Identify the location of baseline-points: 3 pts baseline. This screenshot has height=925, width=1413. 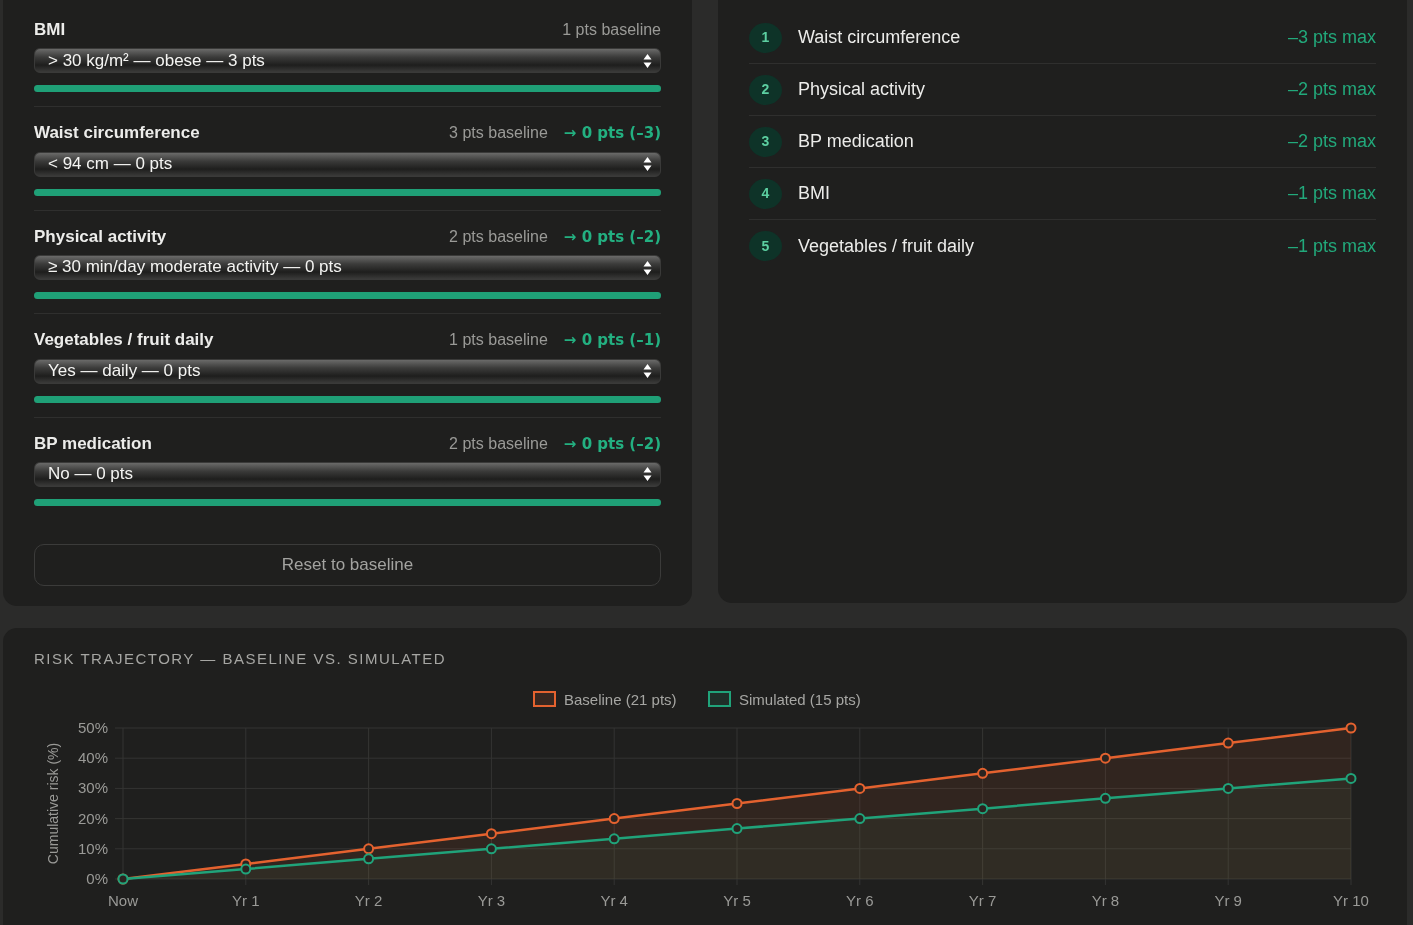
(498, 133).